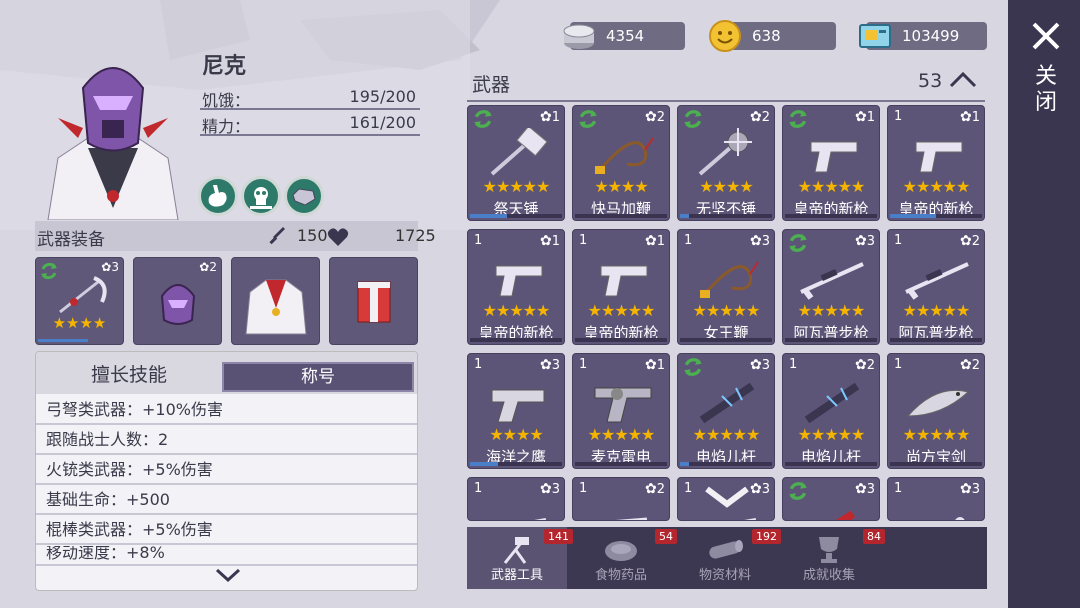  Describe the element at coordinates (832, 558) in the screenshot. I see `tab-achievements: 84 成就收集` at that location.